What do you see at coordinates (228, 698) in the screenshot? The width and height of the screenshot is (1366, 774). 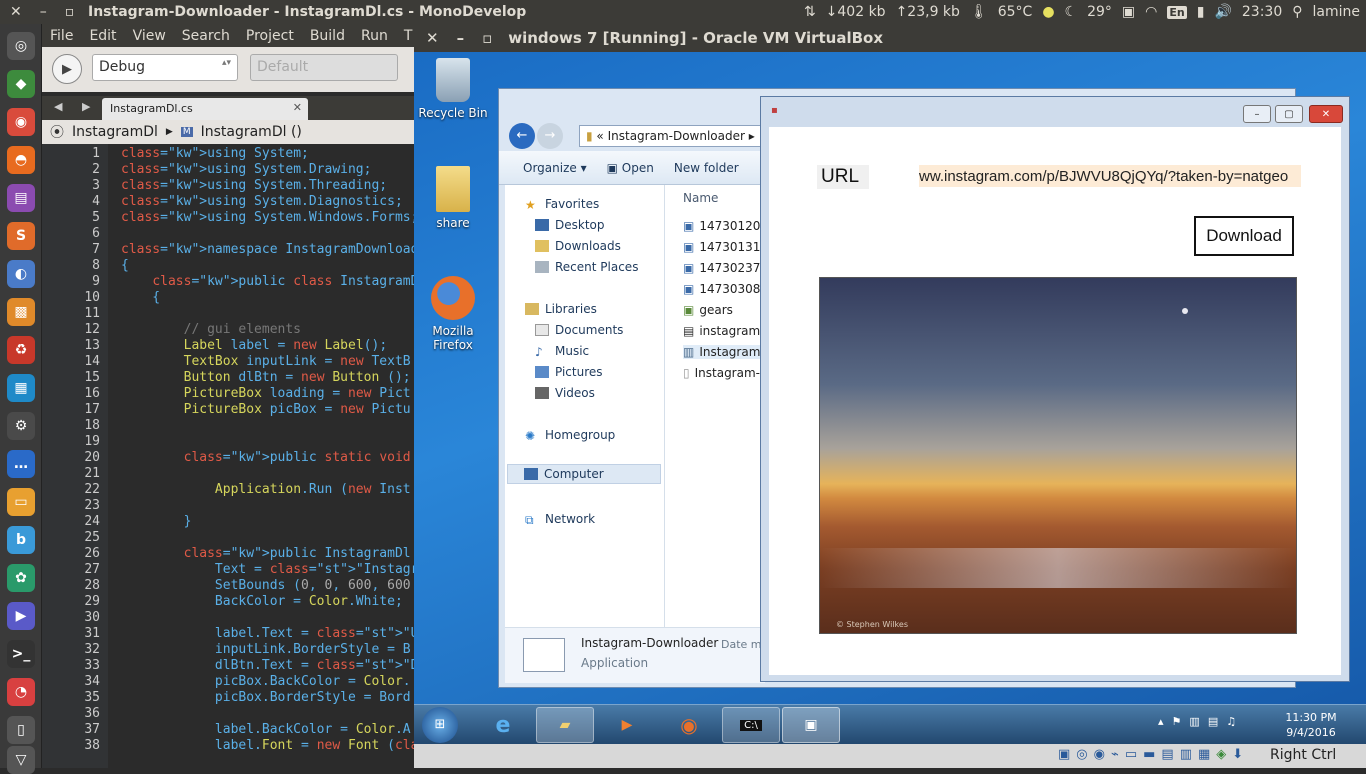 I see `code-line: 35 picBox.BorderStyle = Bord` at bounding box center [228, 698].